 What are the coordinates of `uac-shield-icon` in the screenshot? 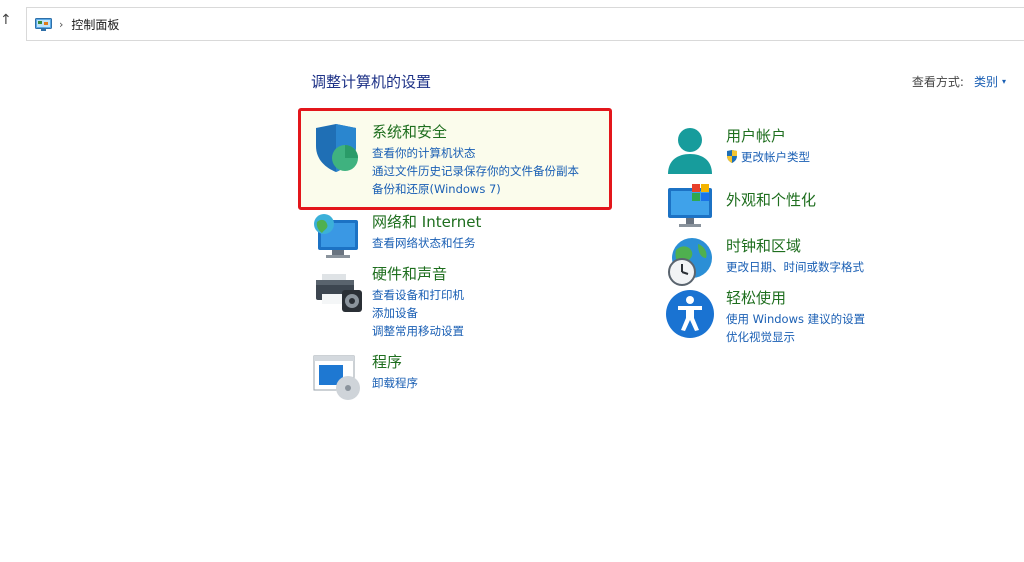 It's located at (732, 156).